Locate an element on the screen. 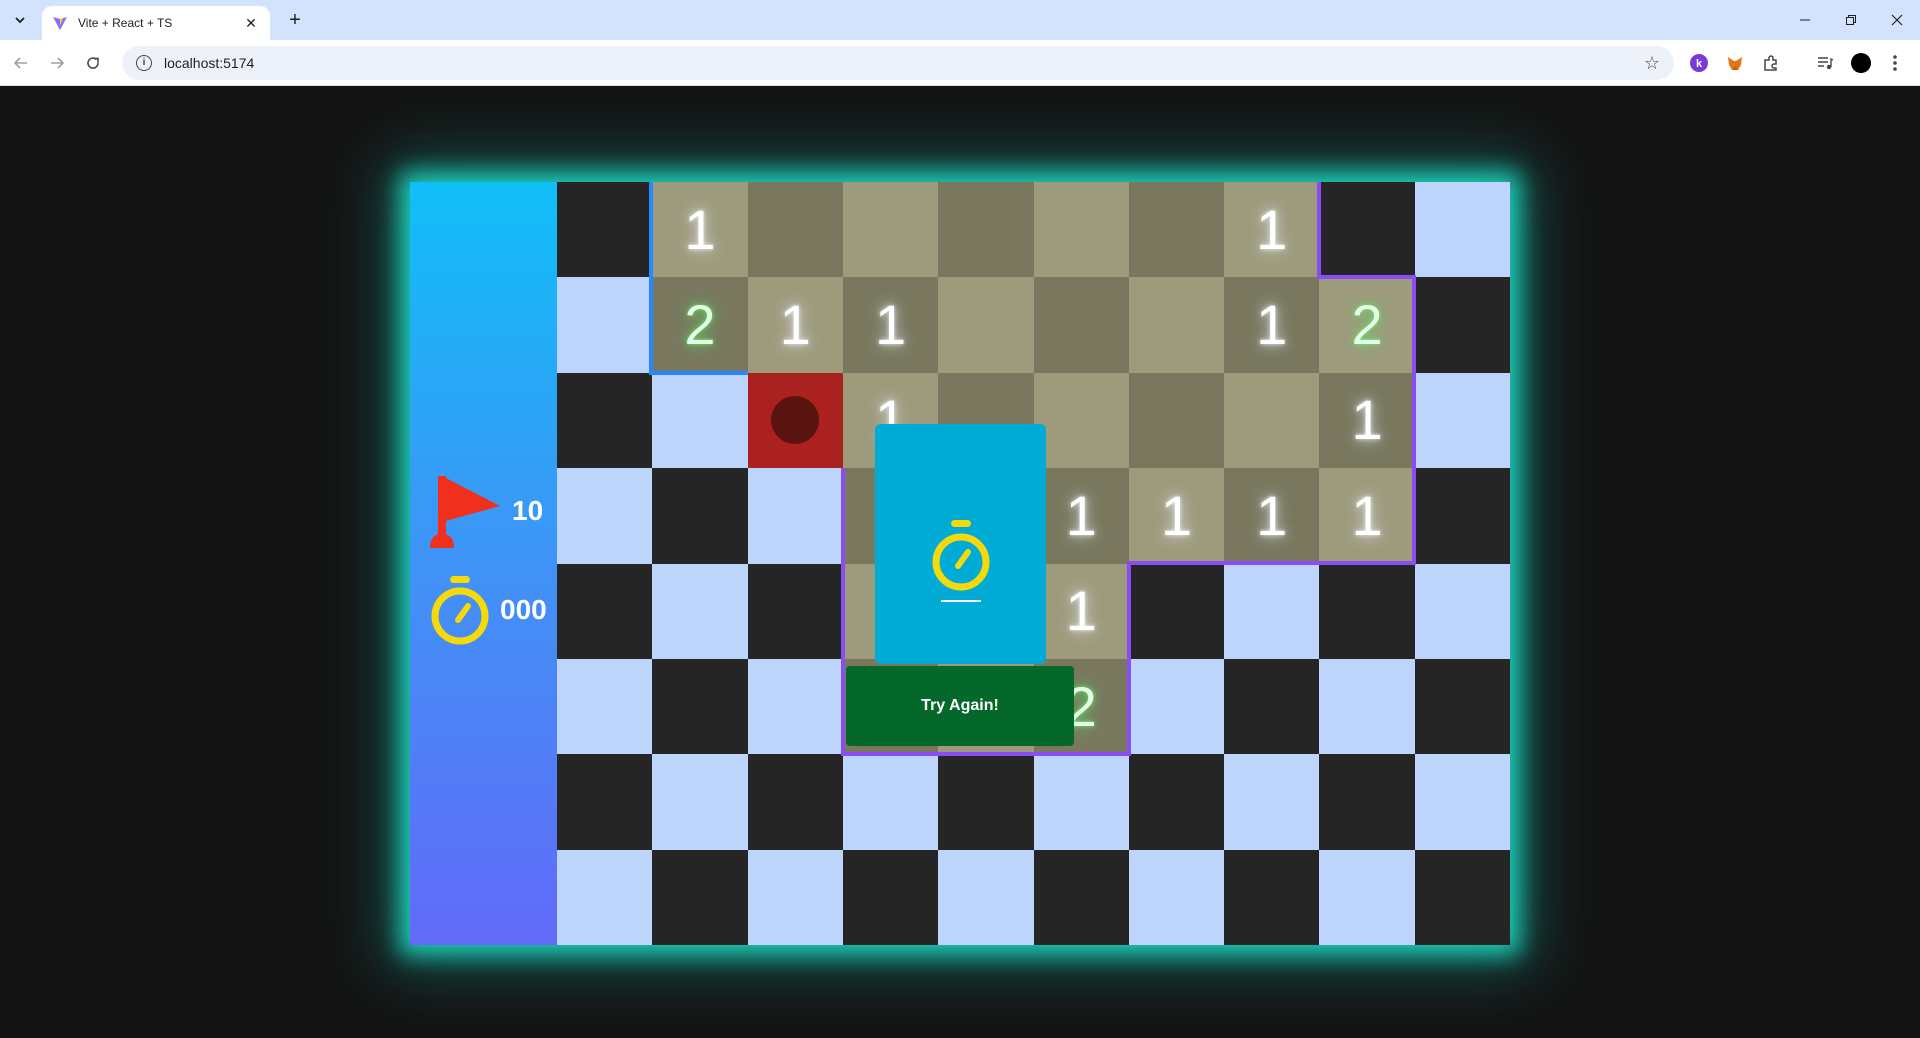  site-info-icon: i is located at coordinates (144, 63).